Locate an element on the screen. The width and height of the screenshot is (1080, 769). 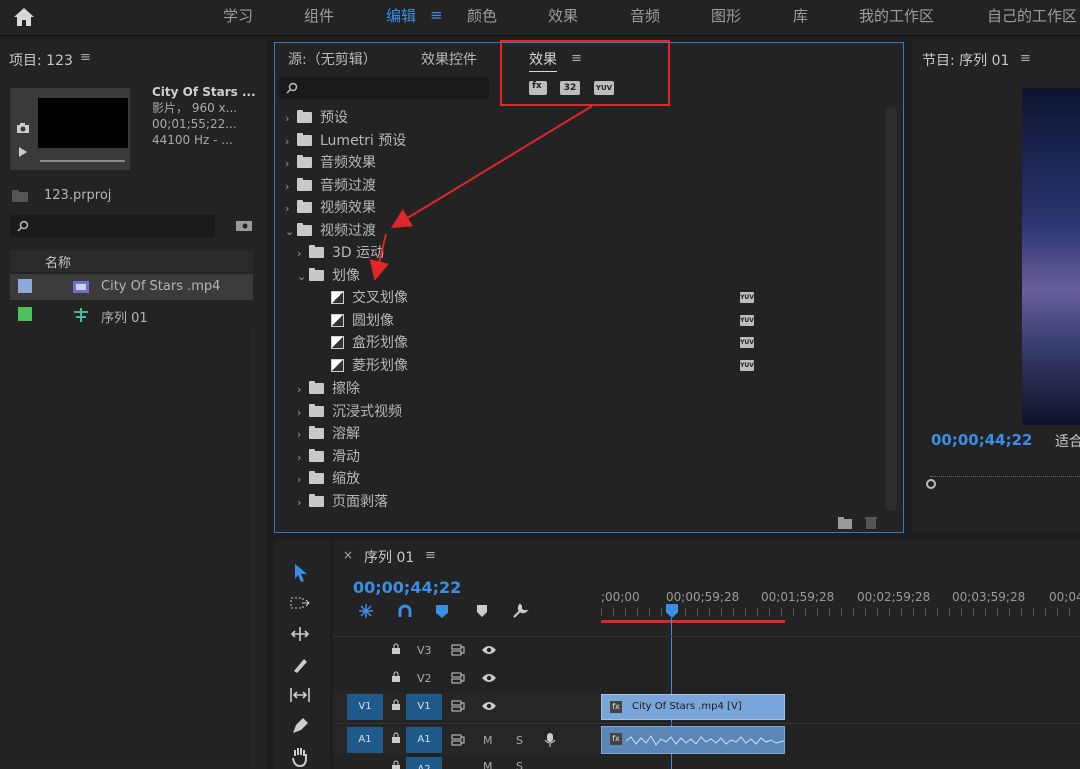
tree-item-iris-diamond: 菱形划像 is located at coordinates (369, 366).